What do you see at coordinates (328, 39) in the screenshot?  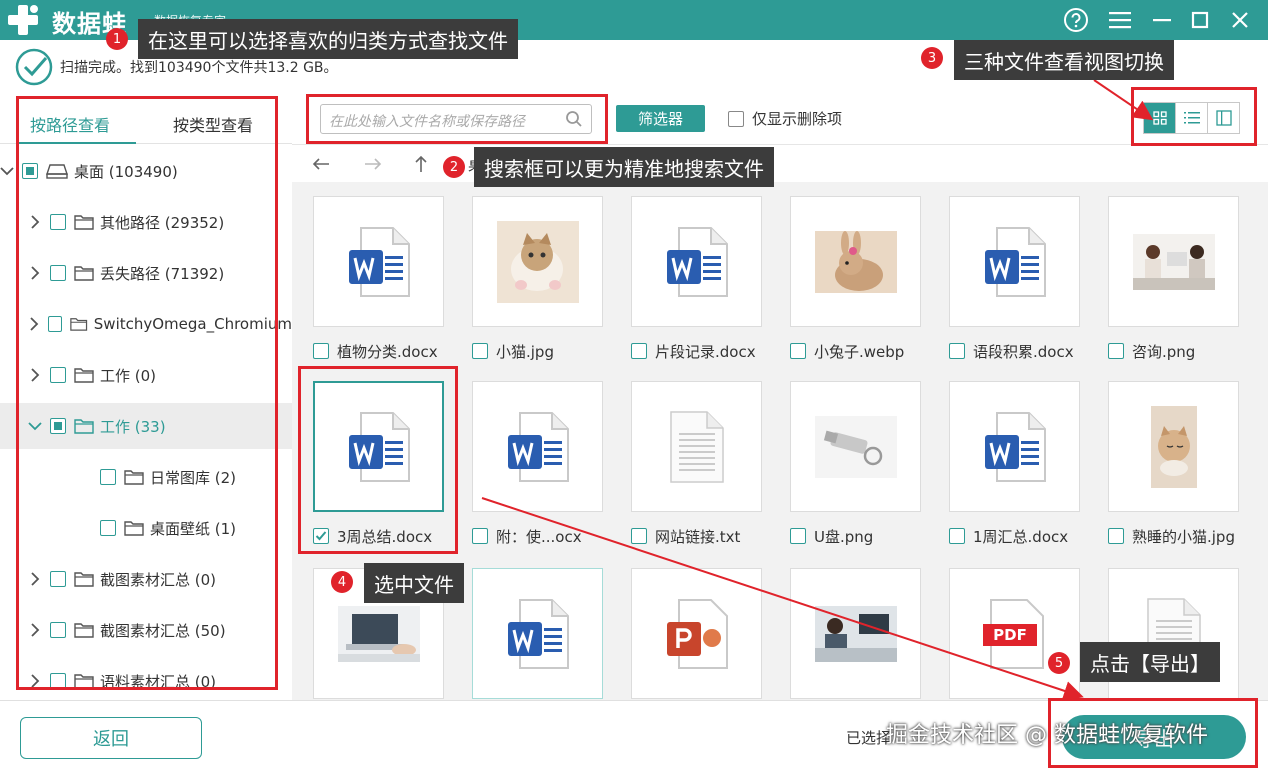 I see `annotation-callout-1: 在这里可以选择喜欢的归类方式查找文件` at bounding box center [328, 39].